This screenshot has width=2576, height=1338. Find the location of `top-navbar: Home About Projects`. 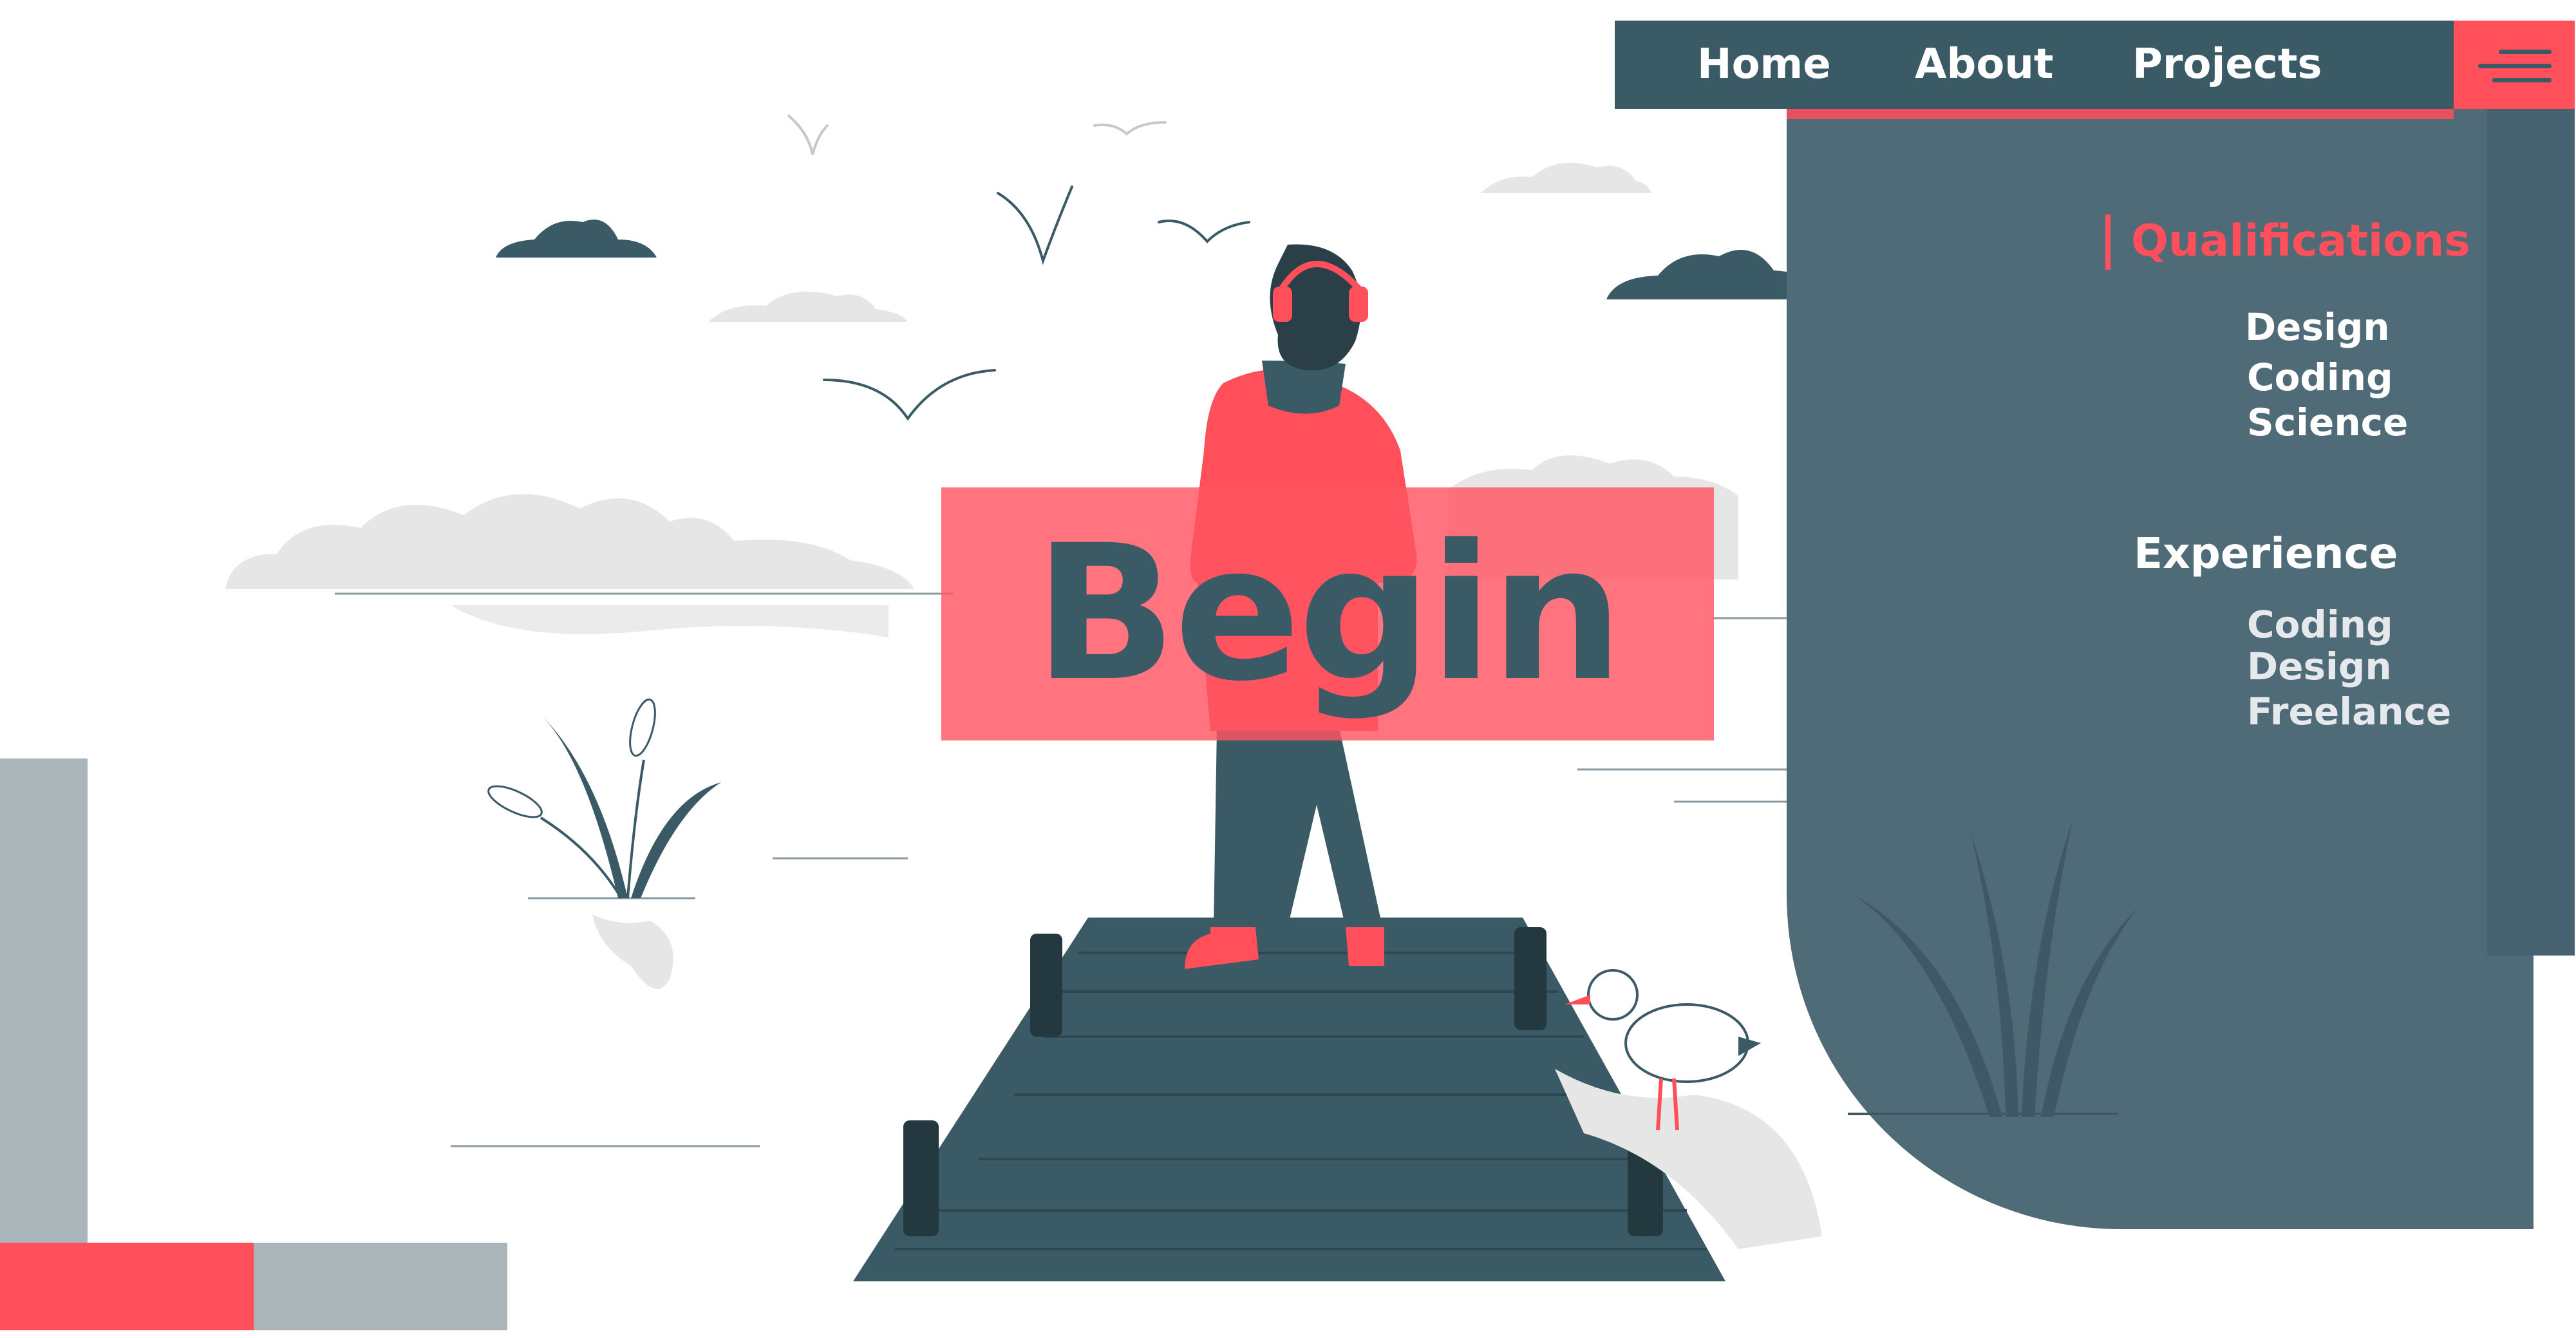

top-navbar: Home About Projects is located at coordinates (2034, 65).